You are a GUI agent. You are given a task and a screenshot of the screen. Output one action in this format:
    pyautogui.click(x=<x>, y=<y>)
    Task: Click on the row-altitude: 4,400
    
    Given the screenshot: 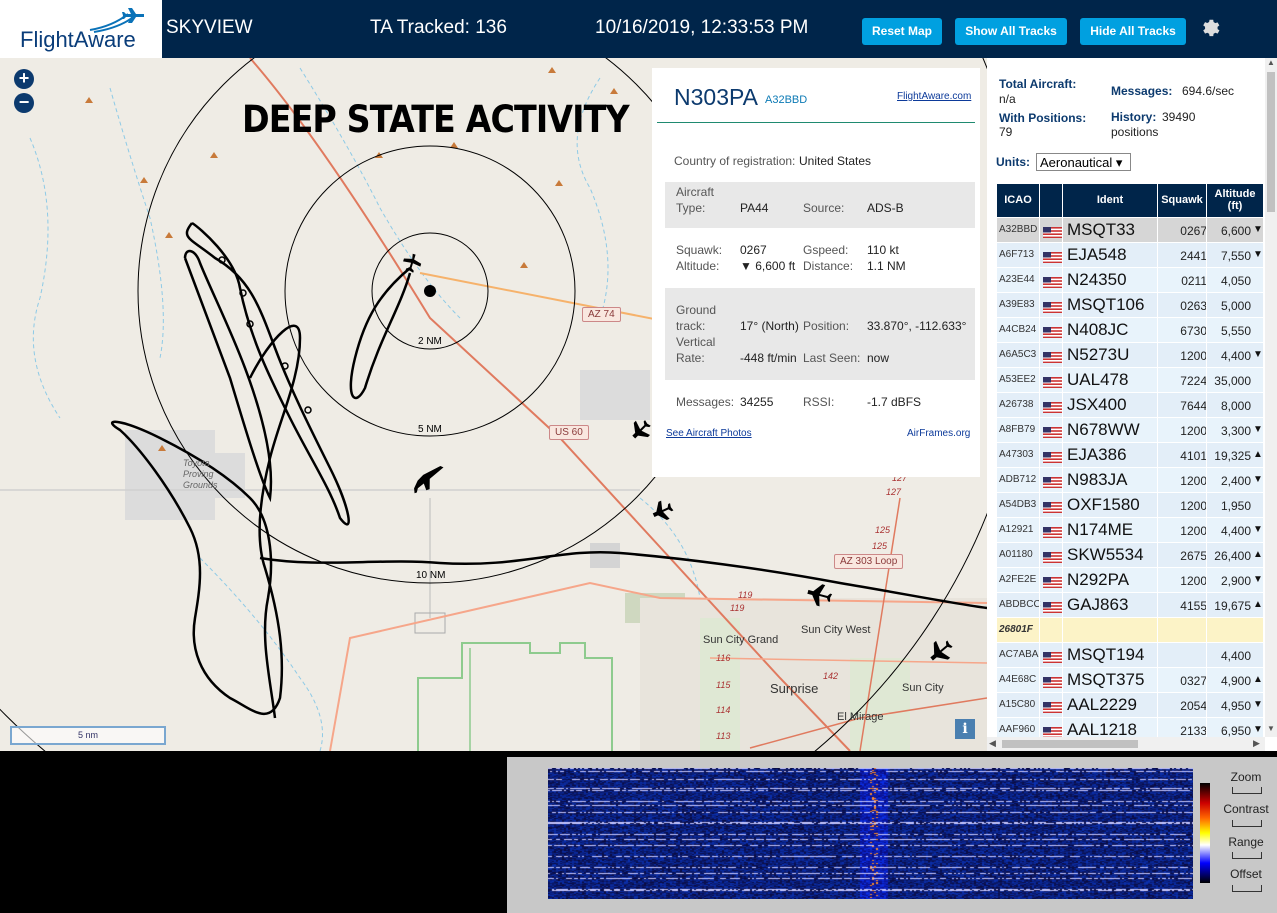 What is the action you would take?
    pyautogui.click(x=1235, y=531)
    